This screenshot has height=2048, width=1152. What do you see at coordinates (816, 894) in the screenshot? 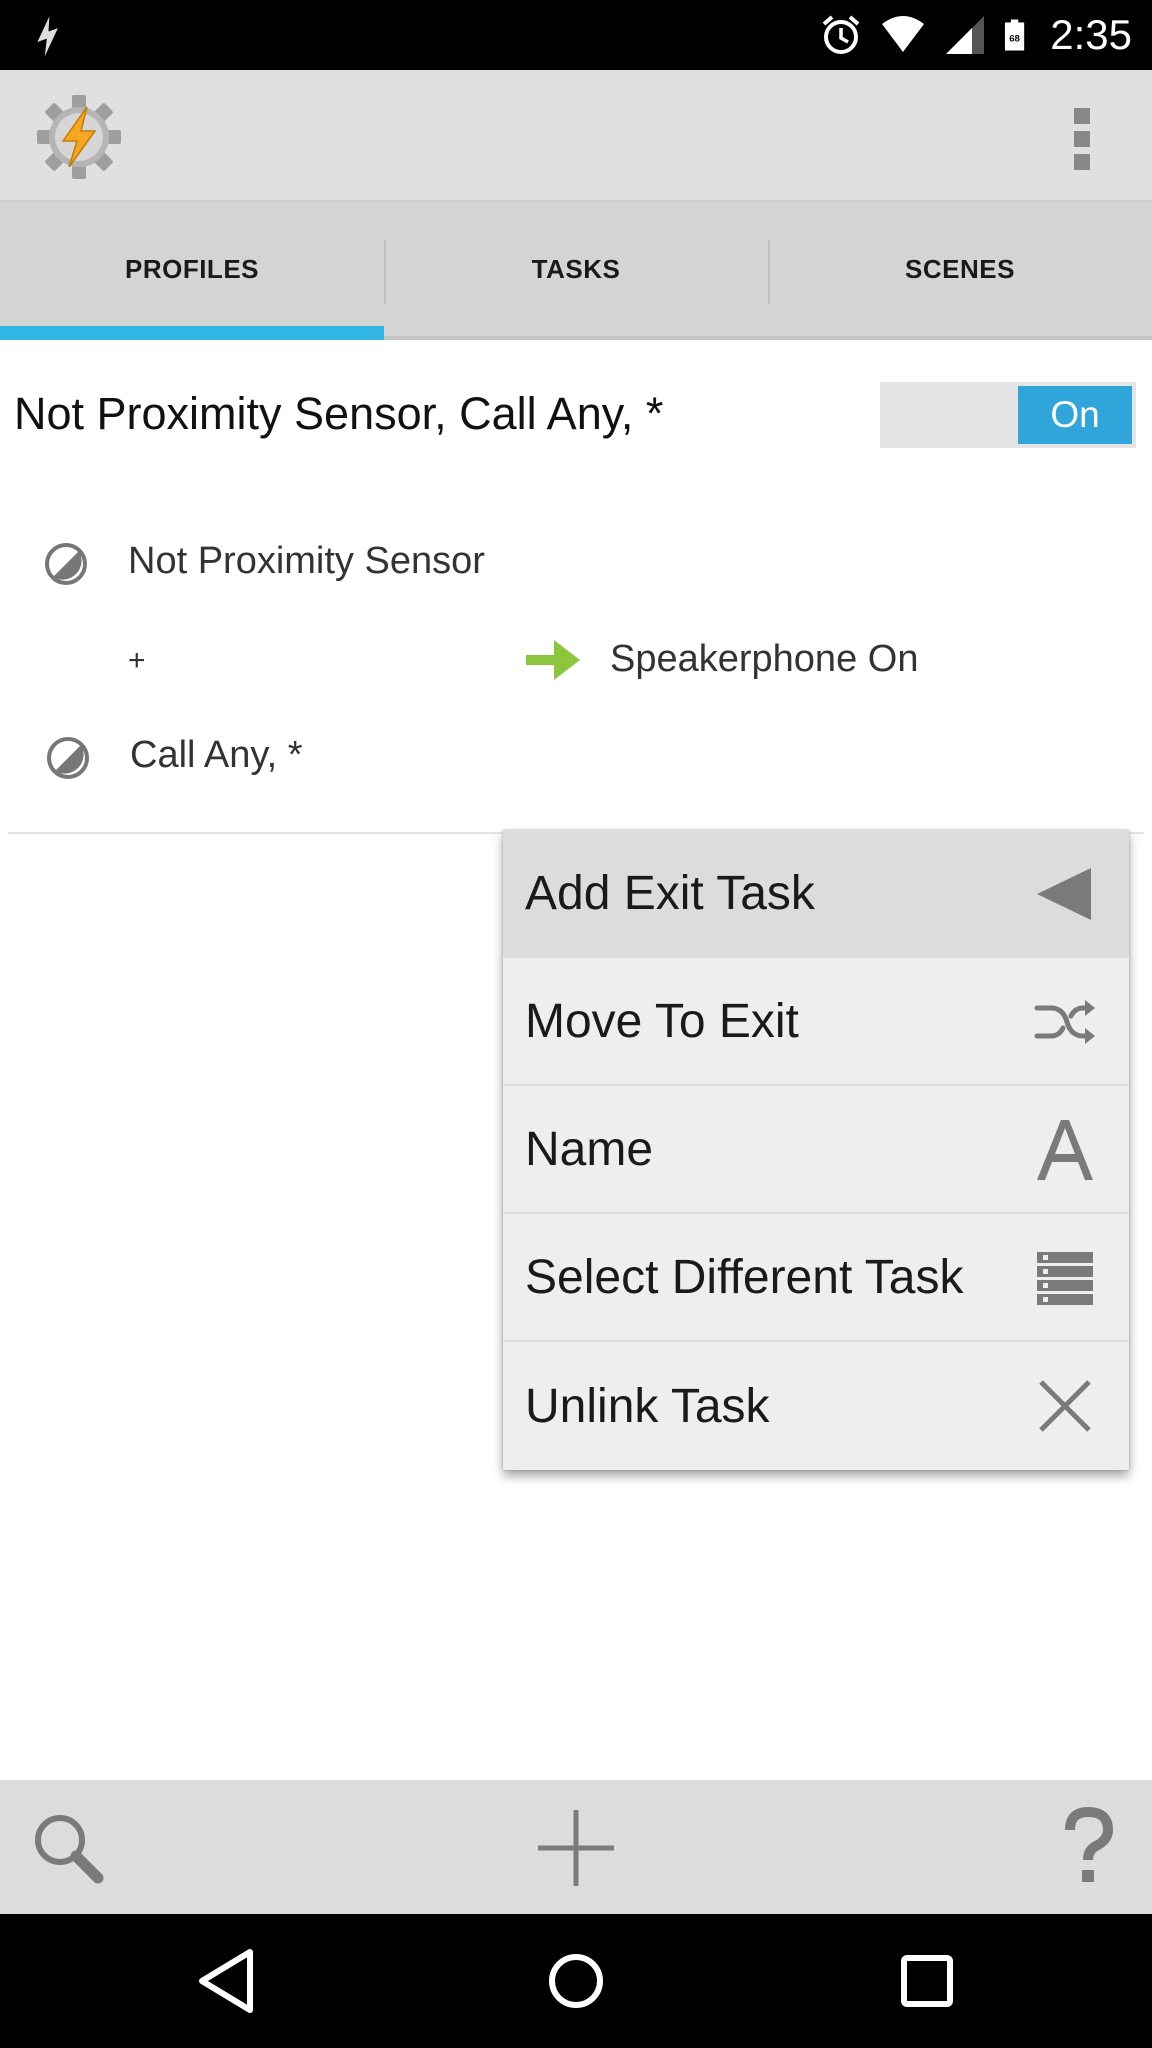
I see `menu-item-add-exit-task: Add Exit Task` at bounding box center [816, 894].